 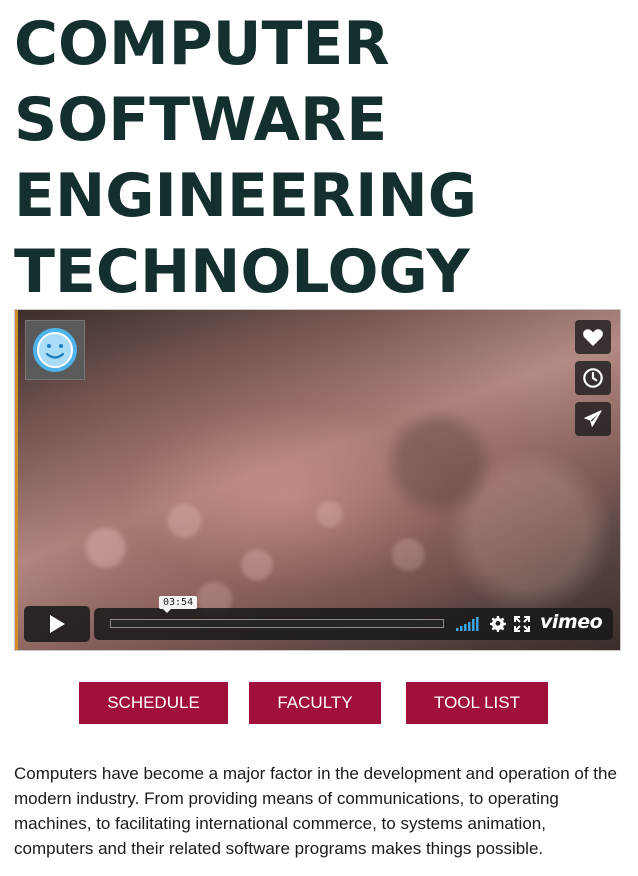 I want to click on title-line: SOFTWARE, so click(x=201, y=120).